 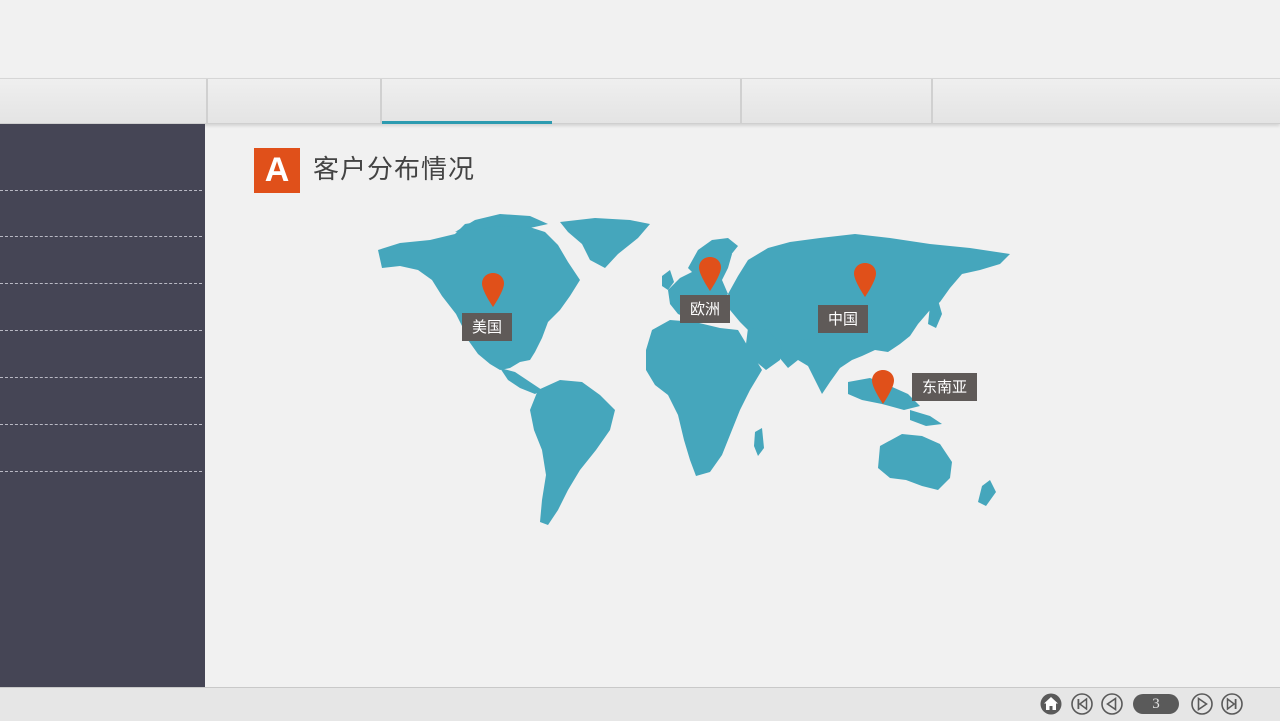 What do you see at coordinates (277, 170) in the screenshot?
I see `section-badge: A` at bounding box center [277, 170].